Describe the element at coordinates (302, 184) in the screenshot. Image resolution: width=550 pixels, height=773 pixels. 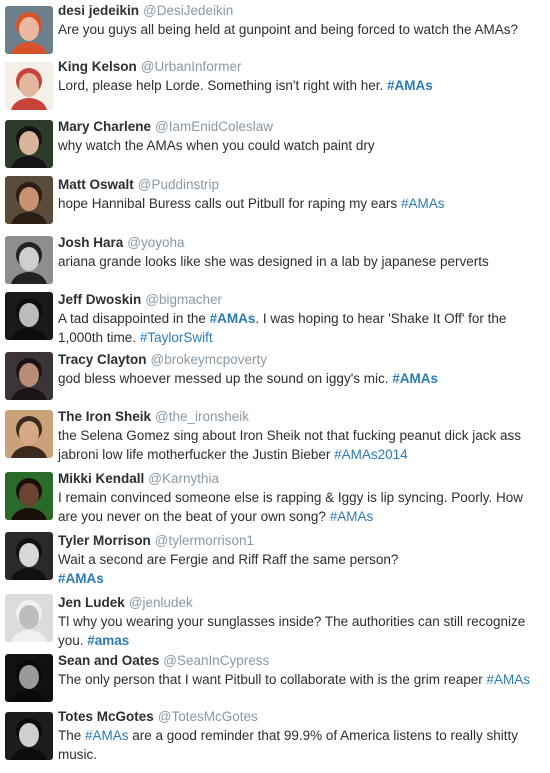
I see `tweet-header: Matt Oswalt @Puddinstrip` at that location.